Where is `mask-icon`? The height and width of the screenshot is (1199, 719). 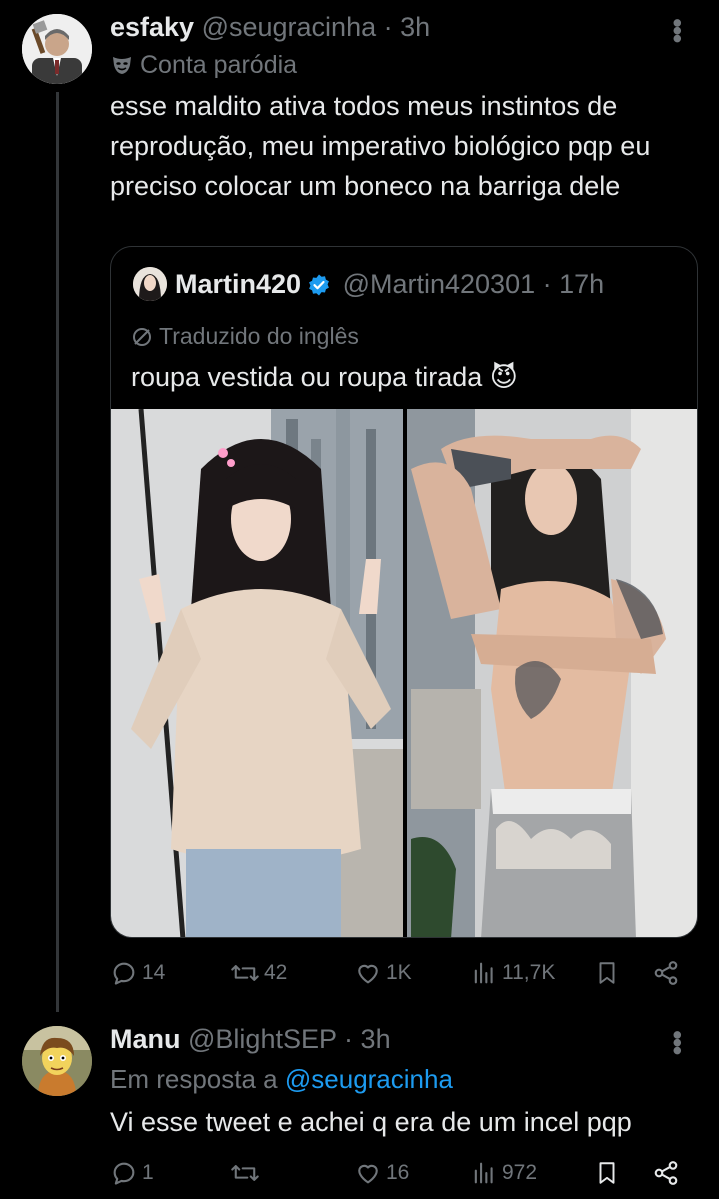 mask-icon is located at coordinates (122, 68).